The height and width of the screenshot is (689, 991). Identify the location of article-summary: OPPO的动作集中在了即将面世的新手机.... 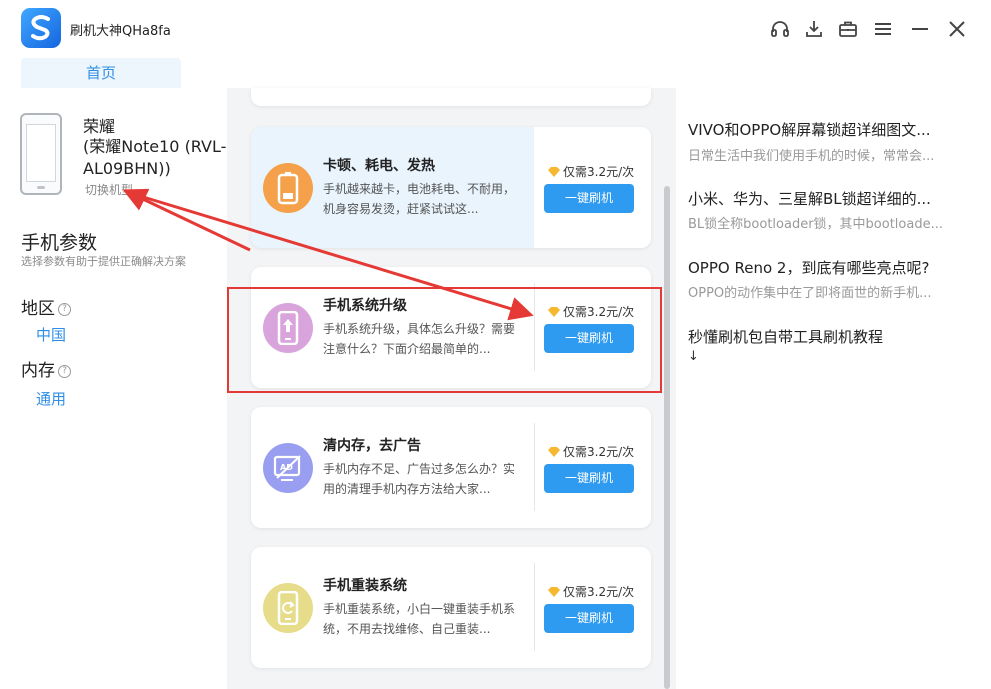
(810, 293).